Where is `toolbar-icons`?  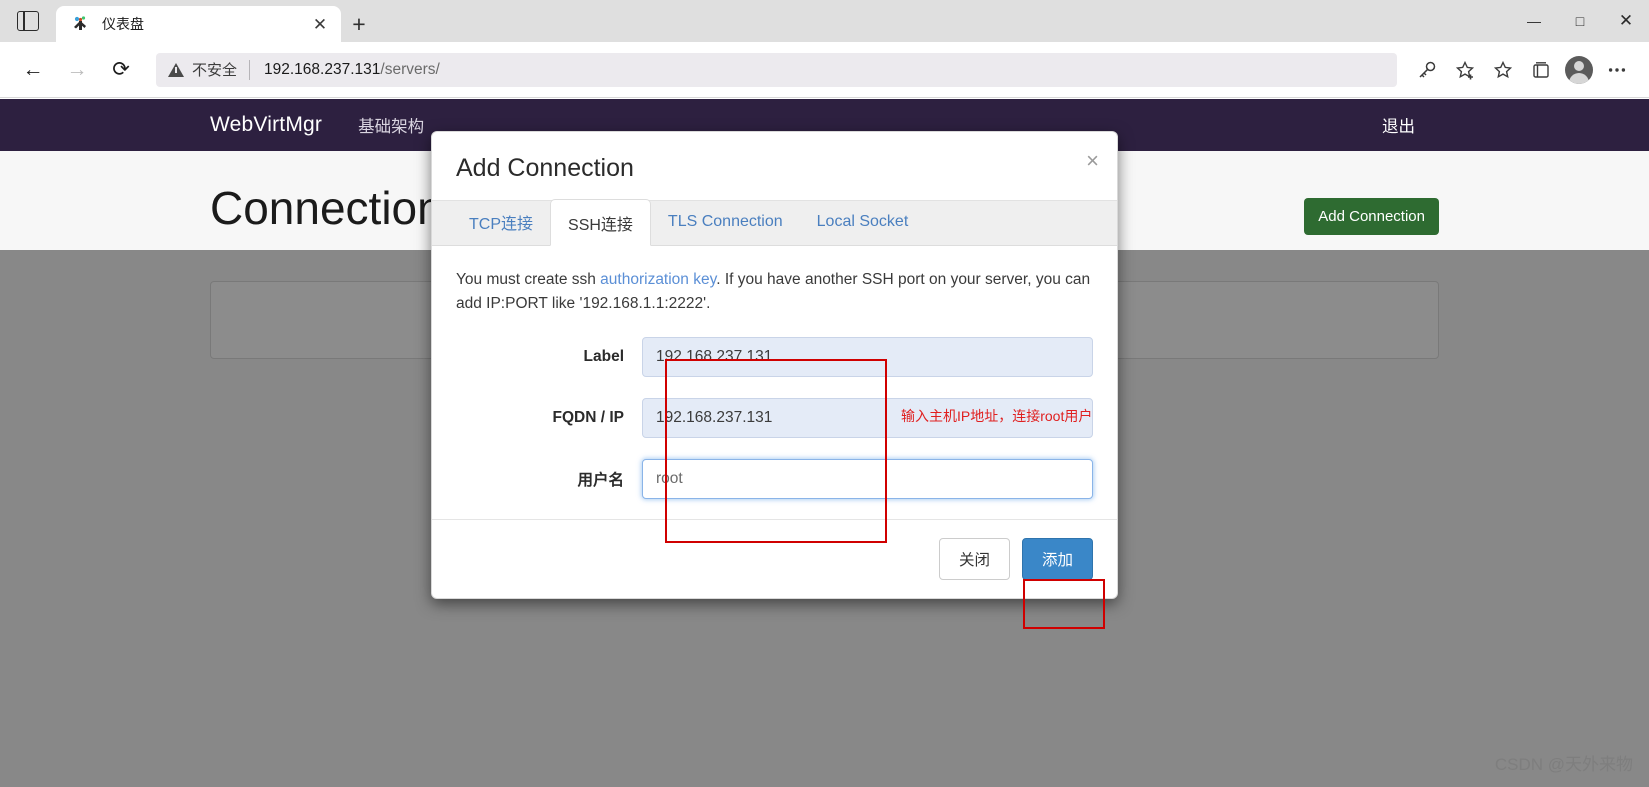 toolbar-icons is located at coordinates (1521, 70).